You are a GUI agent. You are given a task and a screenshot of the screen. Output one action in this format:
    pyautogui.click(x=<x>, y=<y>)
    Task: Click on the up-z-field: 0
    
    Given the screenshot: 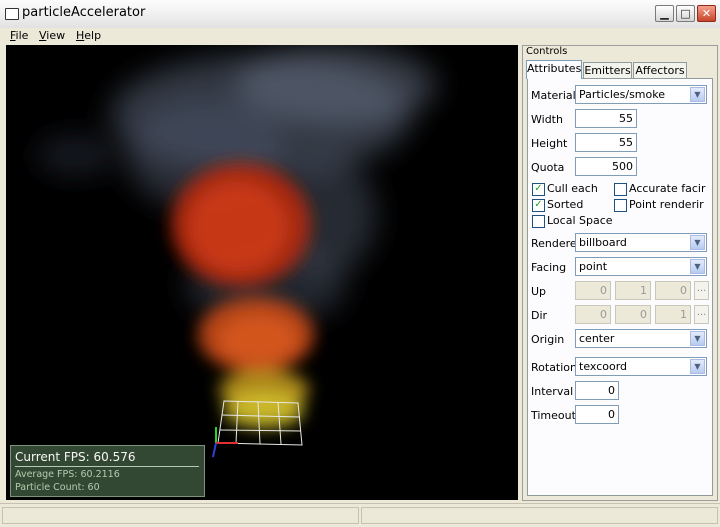 What is the action you would take?
    pyautogui.click(x=673, y=290)
    